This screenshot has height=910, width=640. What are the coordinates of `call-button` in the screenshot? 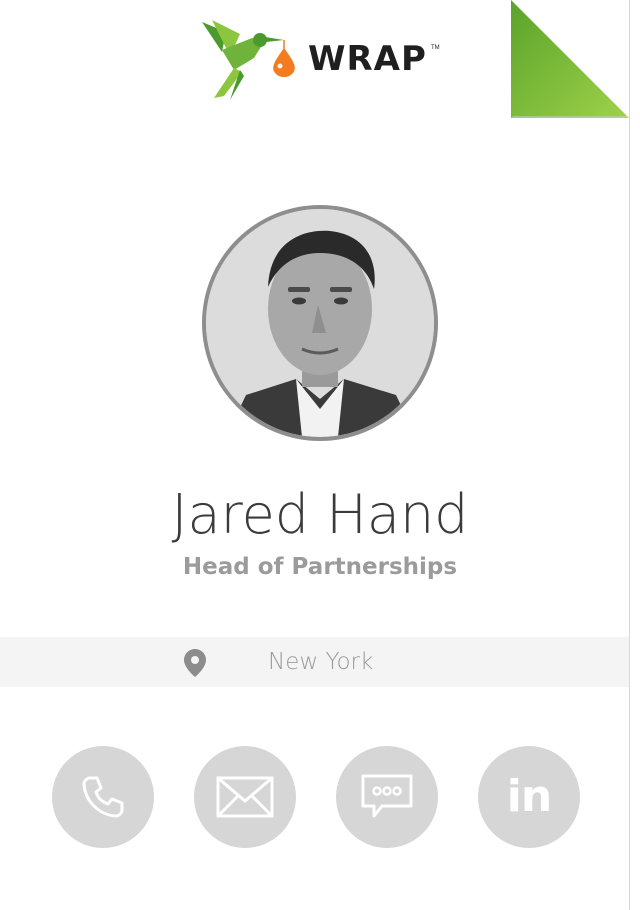 It's located at (103, 797).